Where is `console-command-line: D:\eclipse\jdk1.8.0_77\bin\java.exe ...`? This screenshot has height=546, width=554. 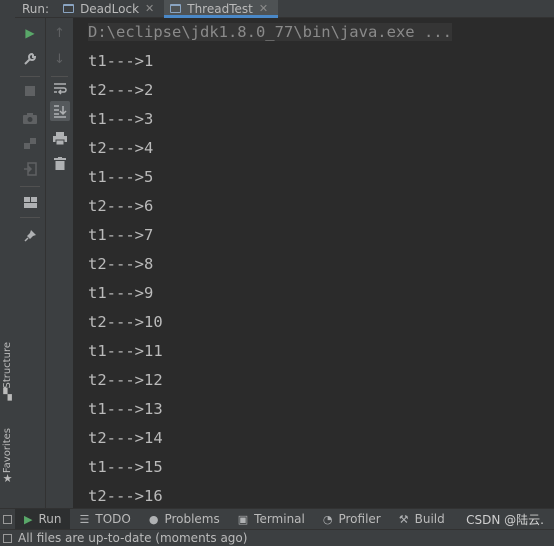 console-command-line: D:\eclipse\jdk1.8.0_77\bin\java.exe ... is located at coordinates (314, 32).